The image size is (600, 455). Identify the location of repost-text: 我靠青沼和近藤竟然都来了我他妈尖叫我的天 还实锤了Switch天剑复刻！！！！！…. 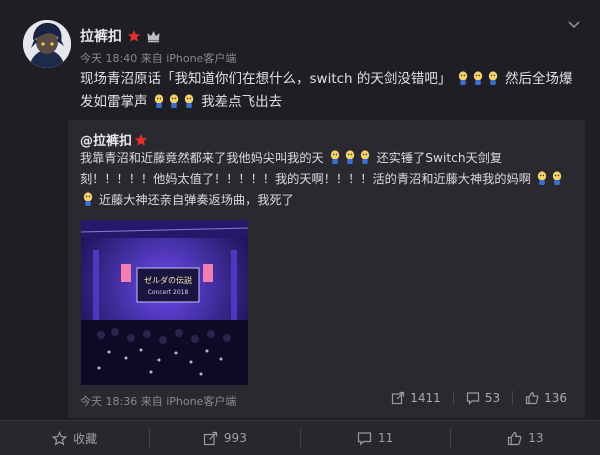
(327, 179).